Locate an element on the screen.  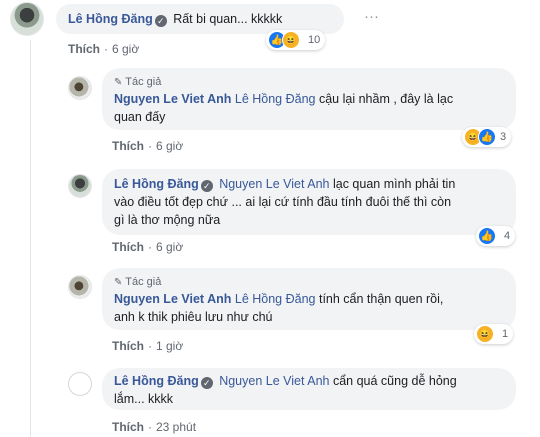
reaction-count: 1 is located at coordinates (505, 334).